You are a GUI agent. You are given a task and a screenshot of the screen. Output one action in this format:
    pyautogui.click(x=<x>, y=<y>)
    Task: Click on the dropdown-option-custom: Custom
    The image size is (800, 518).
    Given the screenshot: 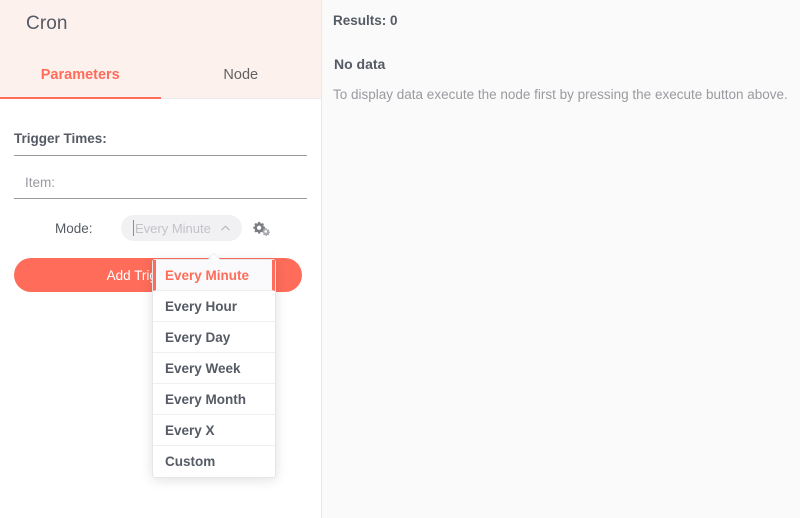 What is the action you would take?
    pyautogui.click(x=214, y=461)
    